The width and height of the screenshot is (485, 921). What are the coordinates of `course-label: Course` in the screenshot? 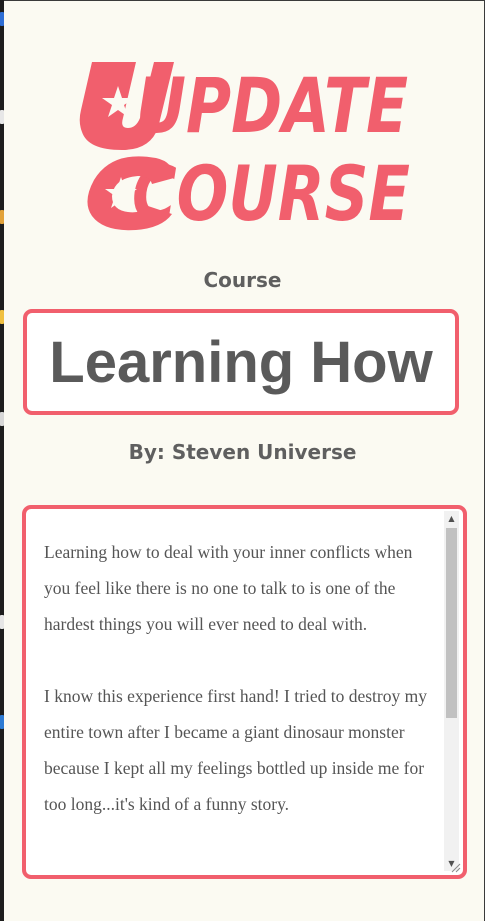 It's located at (242, 280).